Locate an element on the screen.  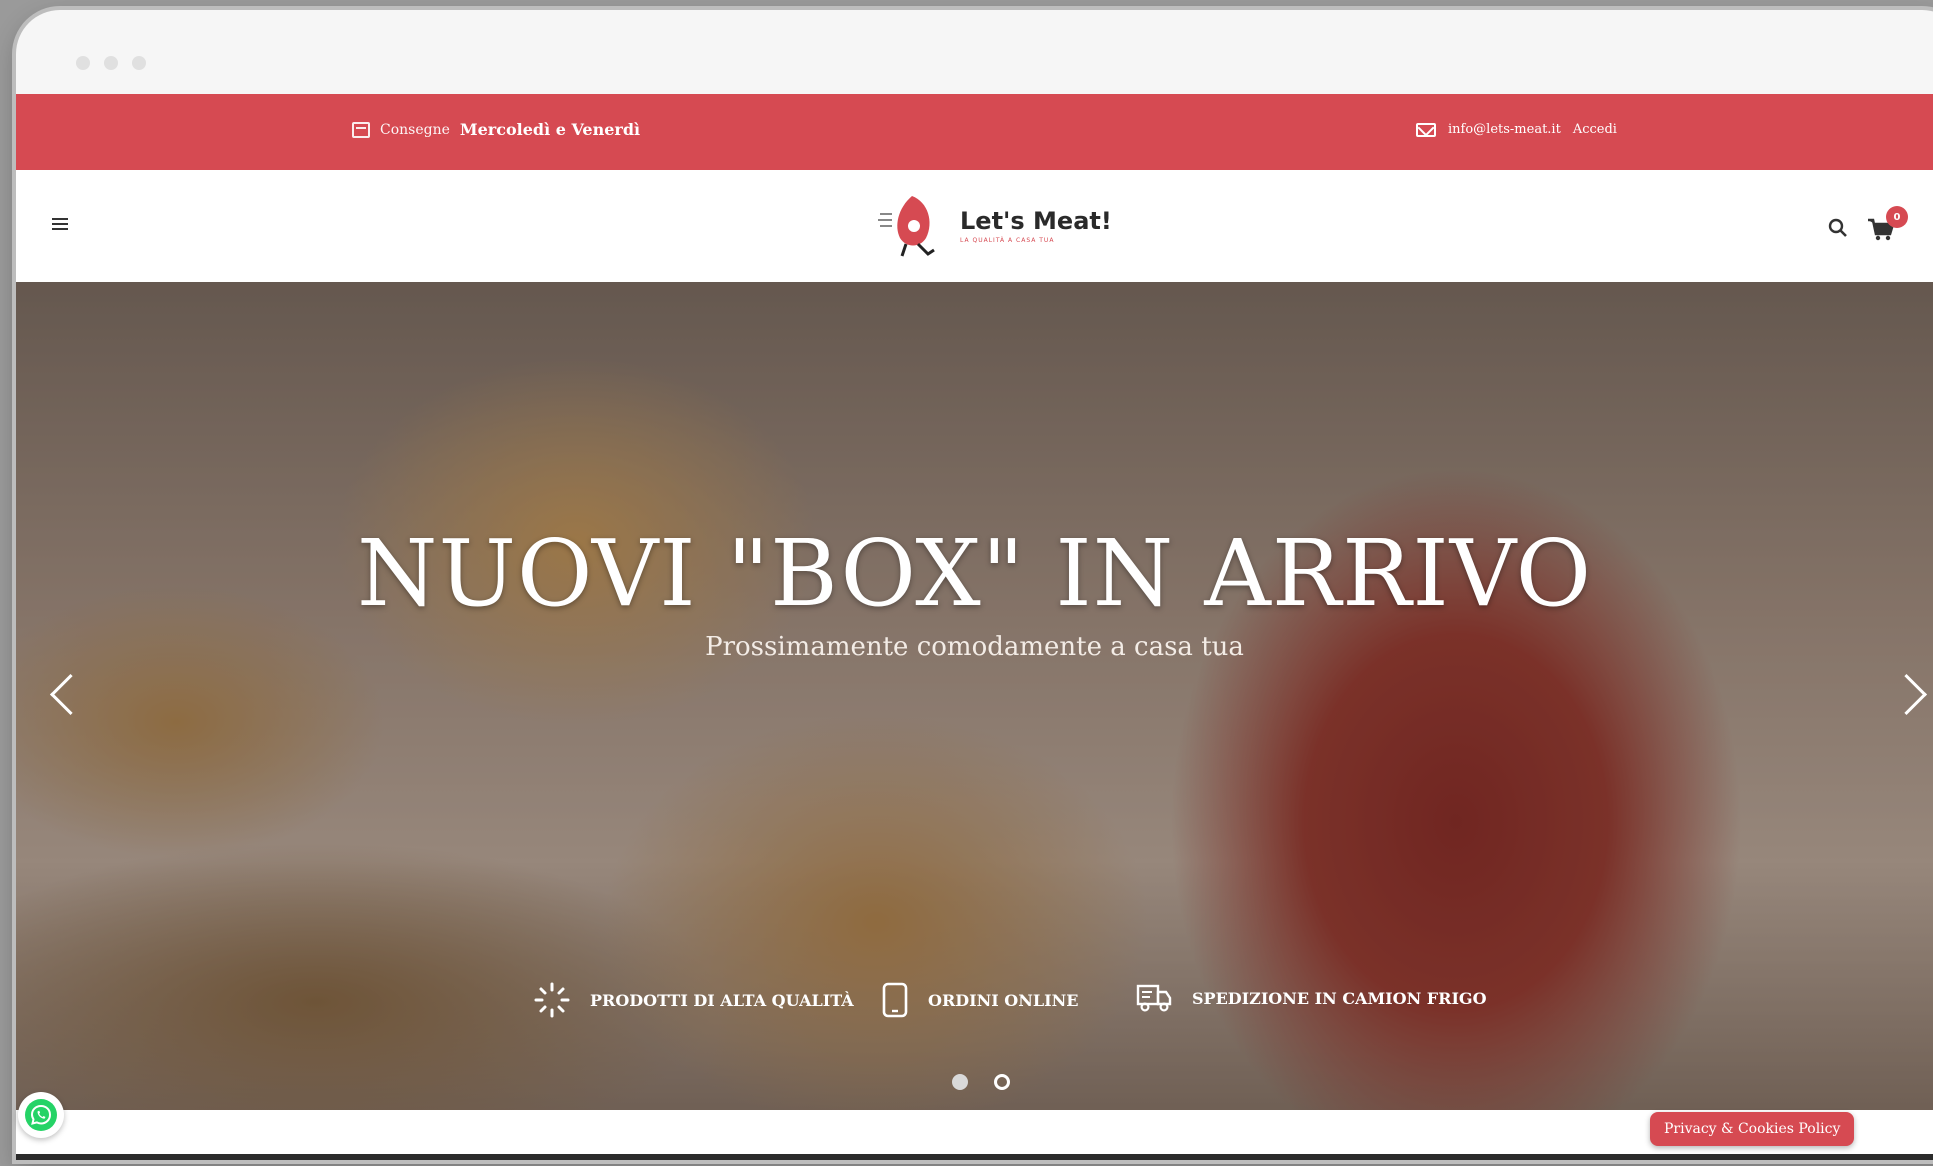
logo-text: Let's Meat! LA QUALITÀ A CASA TUA is located at coordinates (1036, 226).